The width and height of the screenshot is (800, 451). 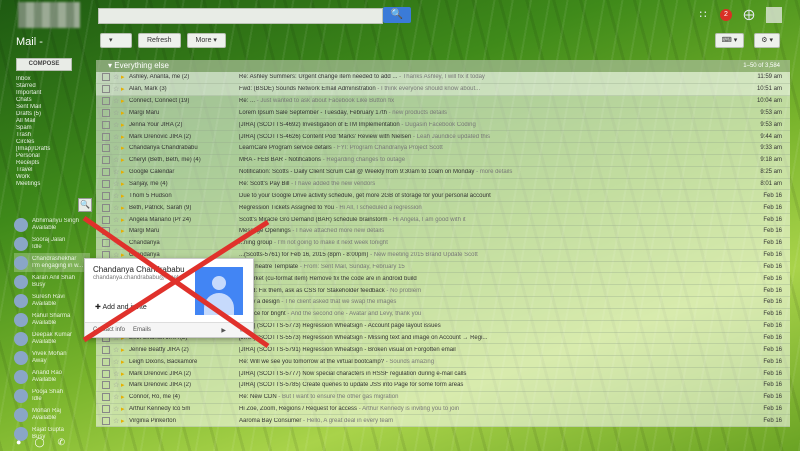 What do you see at coordinates (52, 338) in the screenshot?
I see `chat-contact: Deepak Kumar Available` at bounding box center [52, 338].